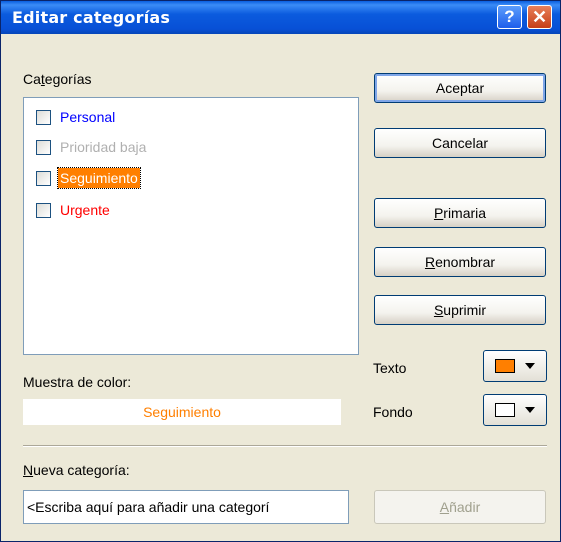 The height and width of the screenshot is (542, 561). I want to click on category-label: Prioridad baja, so click(103, 147).